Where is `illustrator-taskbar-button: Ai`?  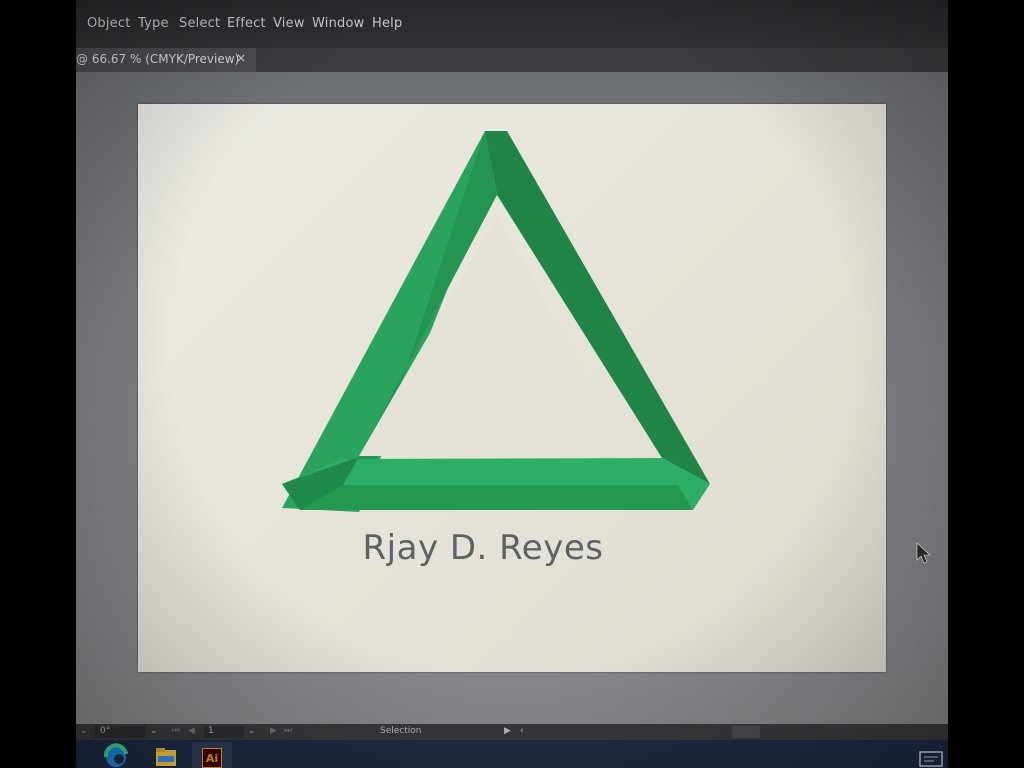 illustrator-taskbar-button: Ai is located at coordinates (212, 755).